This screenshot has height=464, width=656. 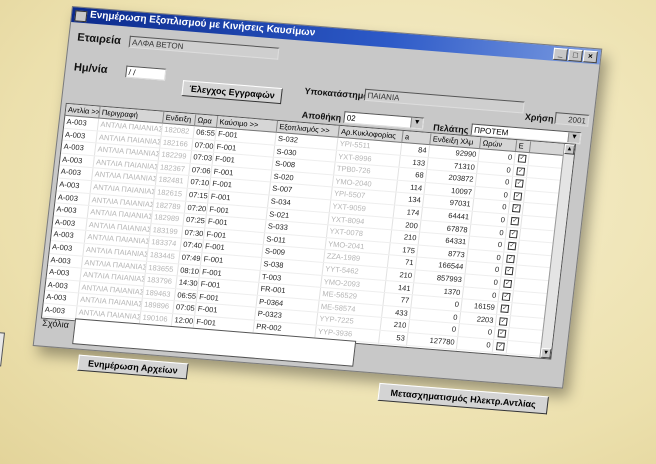 What do you see at coordinates (474, 354) in the screenshot?
I see `table-cell: 1` at bounding box center [474, 354].